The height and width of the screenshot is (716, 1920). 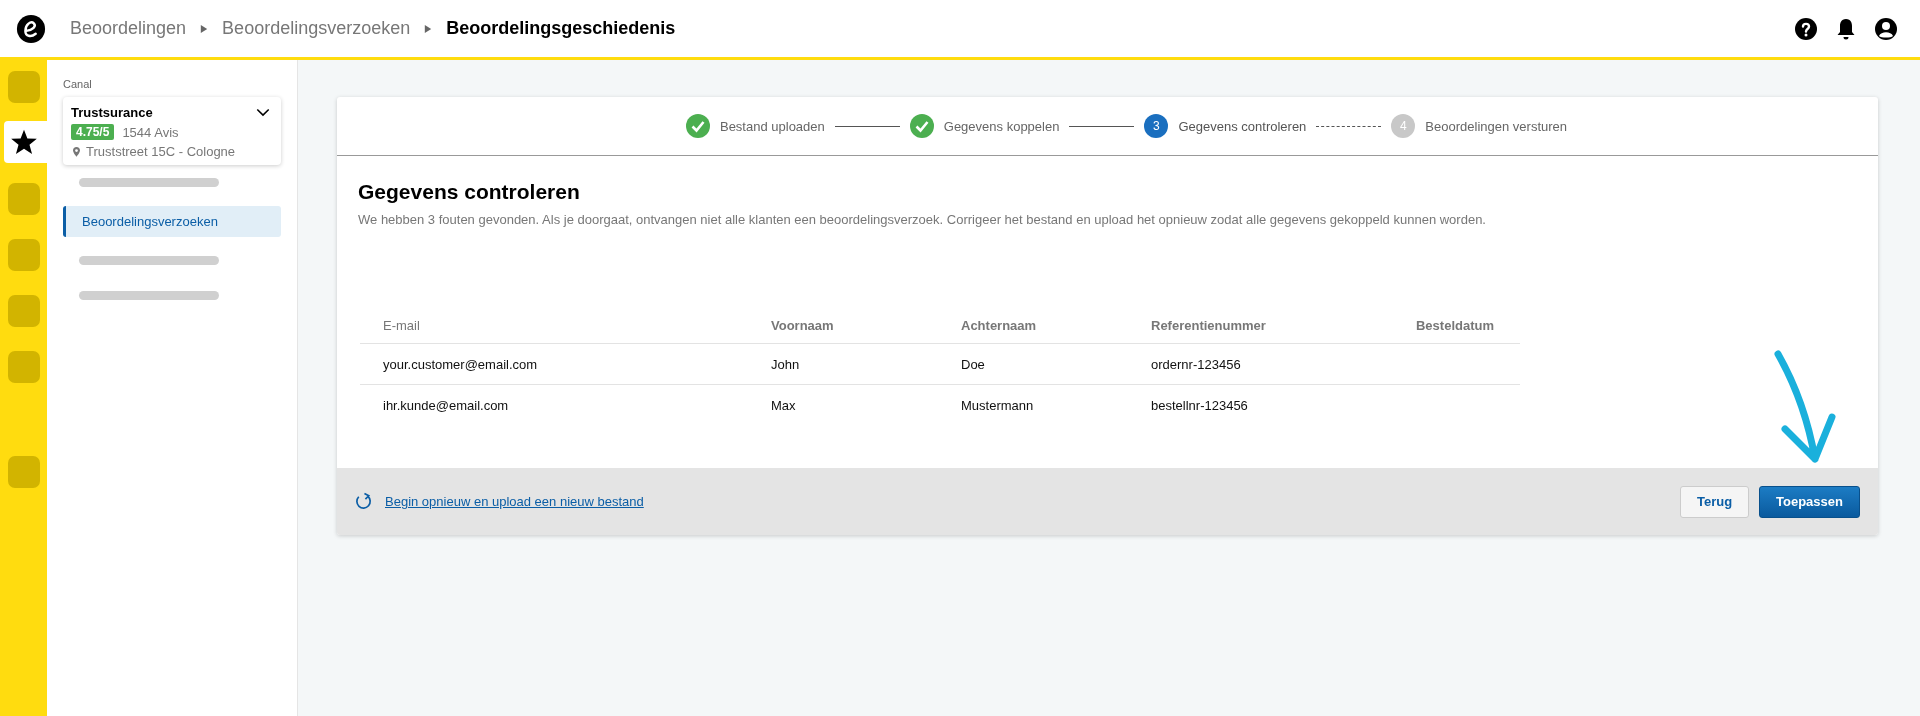 What do you see at coordinates (802, 325) in the screenshot?
I see `column-header: Voornaam` at bounding box center [802, 325].